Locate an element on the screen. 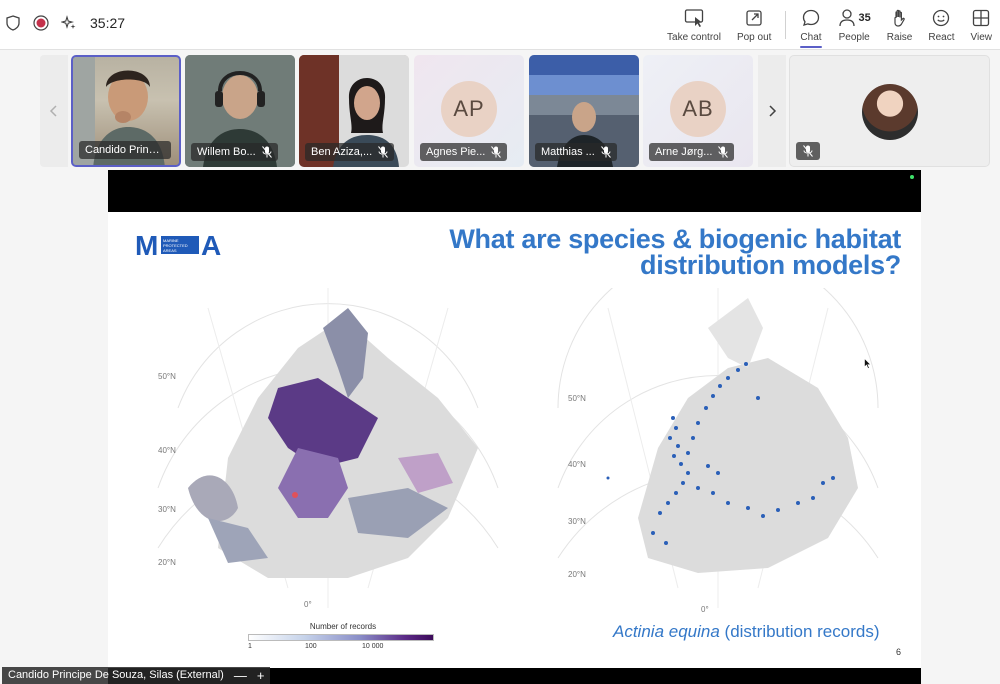 The width and height of the screenshot is (1000, 684). minimize-share-button: — is located at coordinates (240, 675).